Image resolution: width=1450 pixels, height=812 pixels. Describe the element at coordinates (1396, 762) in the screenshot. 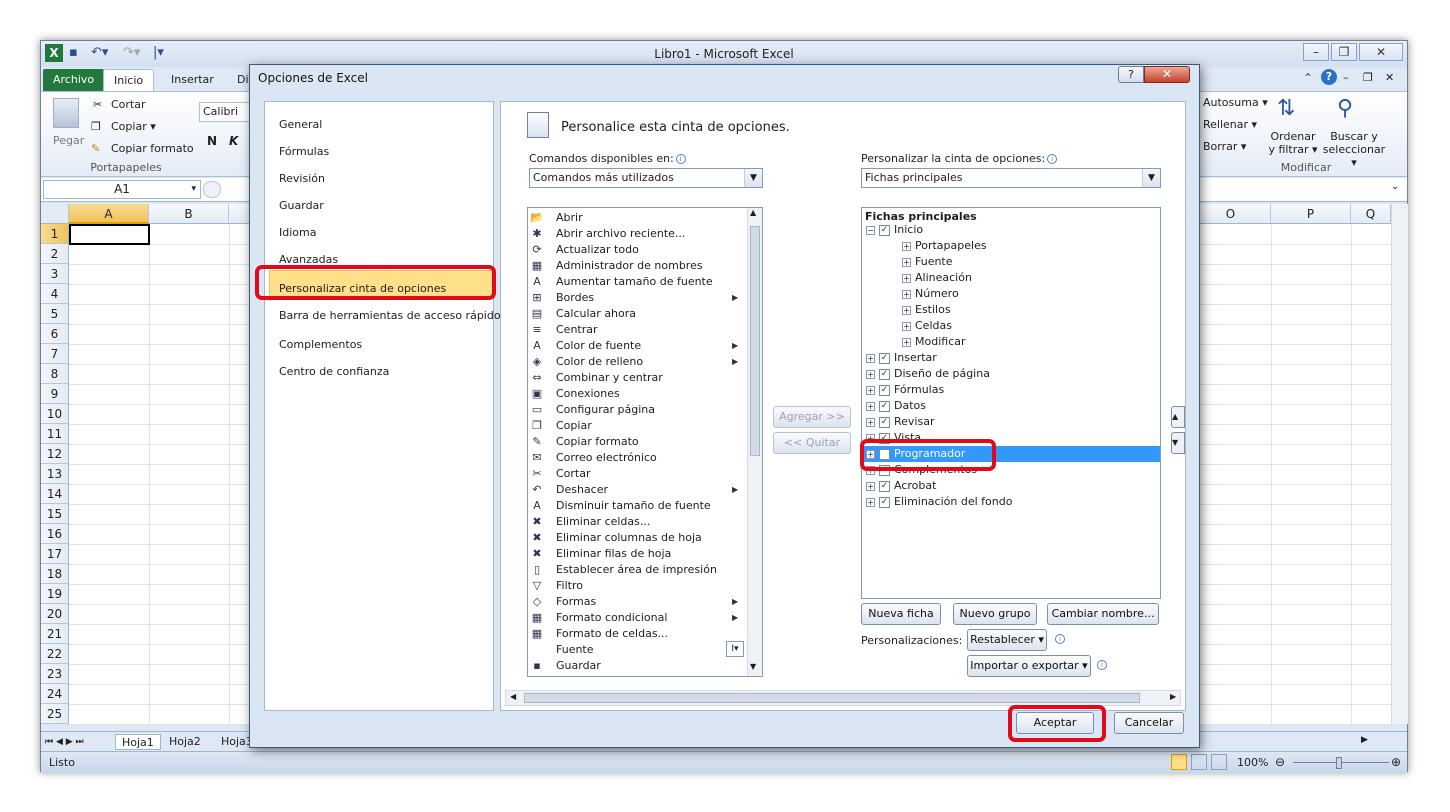

I see `zoom-in-icon: ⊕` at that location.